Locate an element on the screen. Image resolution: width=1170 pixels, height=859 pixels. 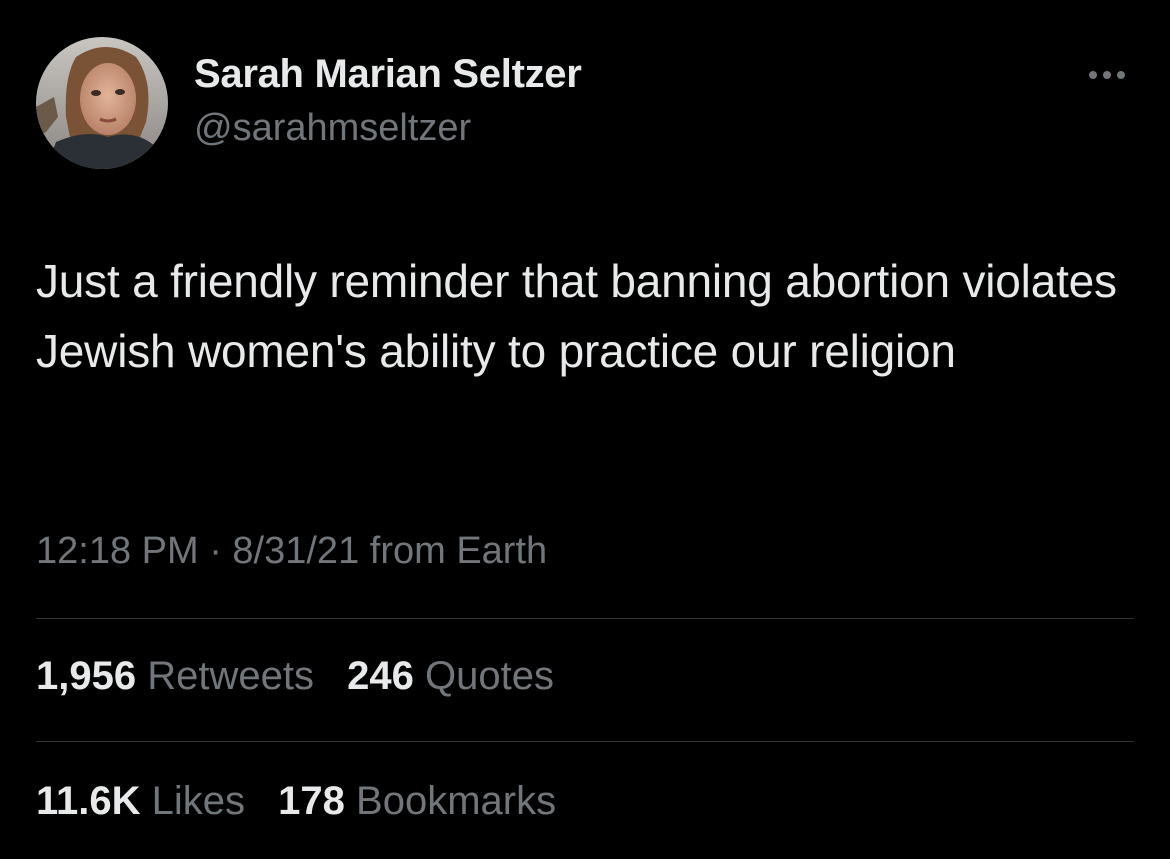
quotes-stat: 246 Quotes is located at coordinates (450, 676).